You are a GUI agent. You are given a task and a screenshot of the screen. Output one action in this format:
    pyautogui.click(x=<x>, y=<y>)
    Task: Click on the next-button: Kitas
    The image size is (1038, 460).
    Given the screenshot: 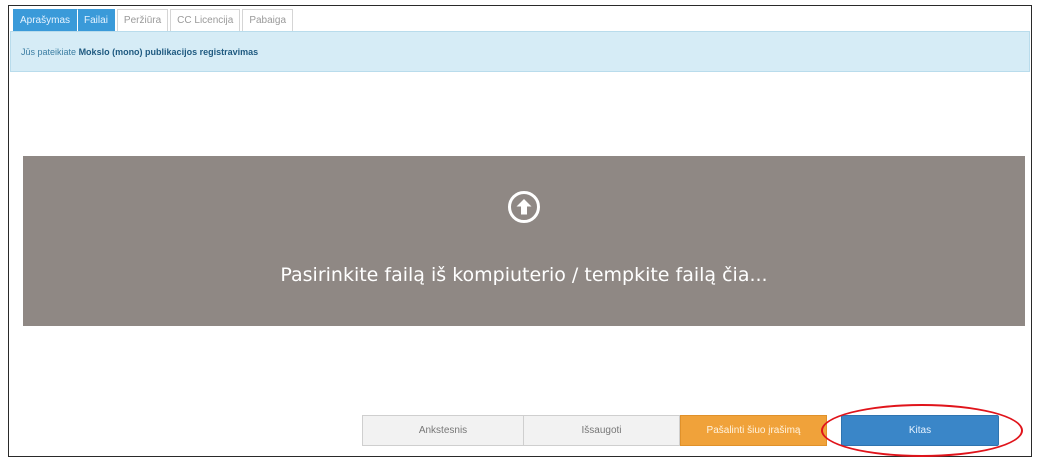 What is the action you would take?
    pyautogui.click(x=920, y=430)
    